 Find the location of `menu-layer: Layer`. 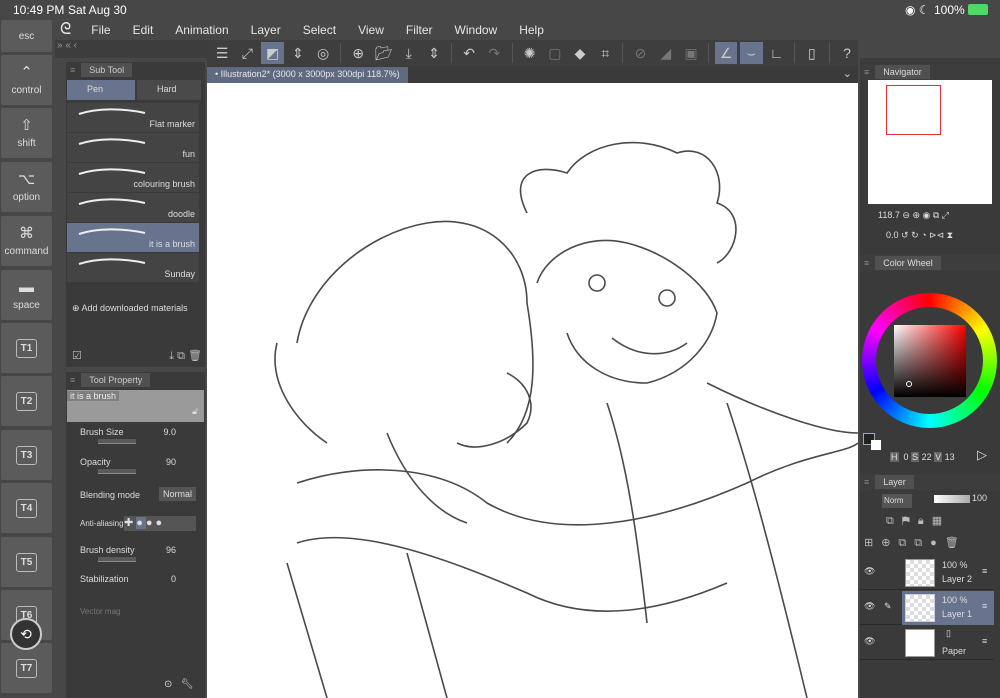

menu-layer: Layer is located at coordinates (266, 30).